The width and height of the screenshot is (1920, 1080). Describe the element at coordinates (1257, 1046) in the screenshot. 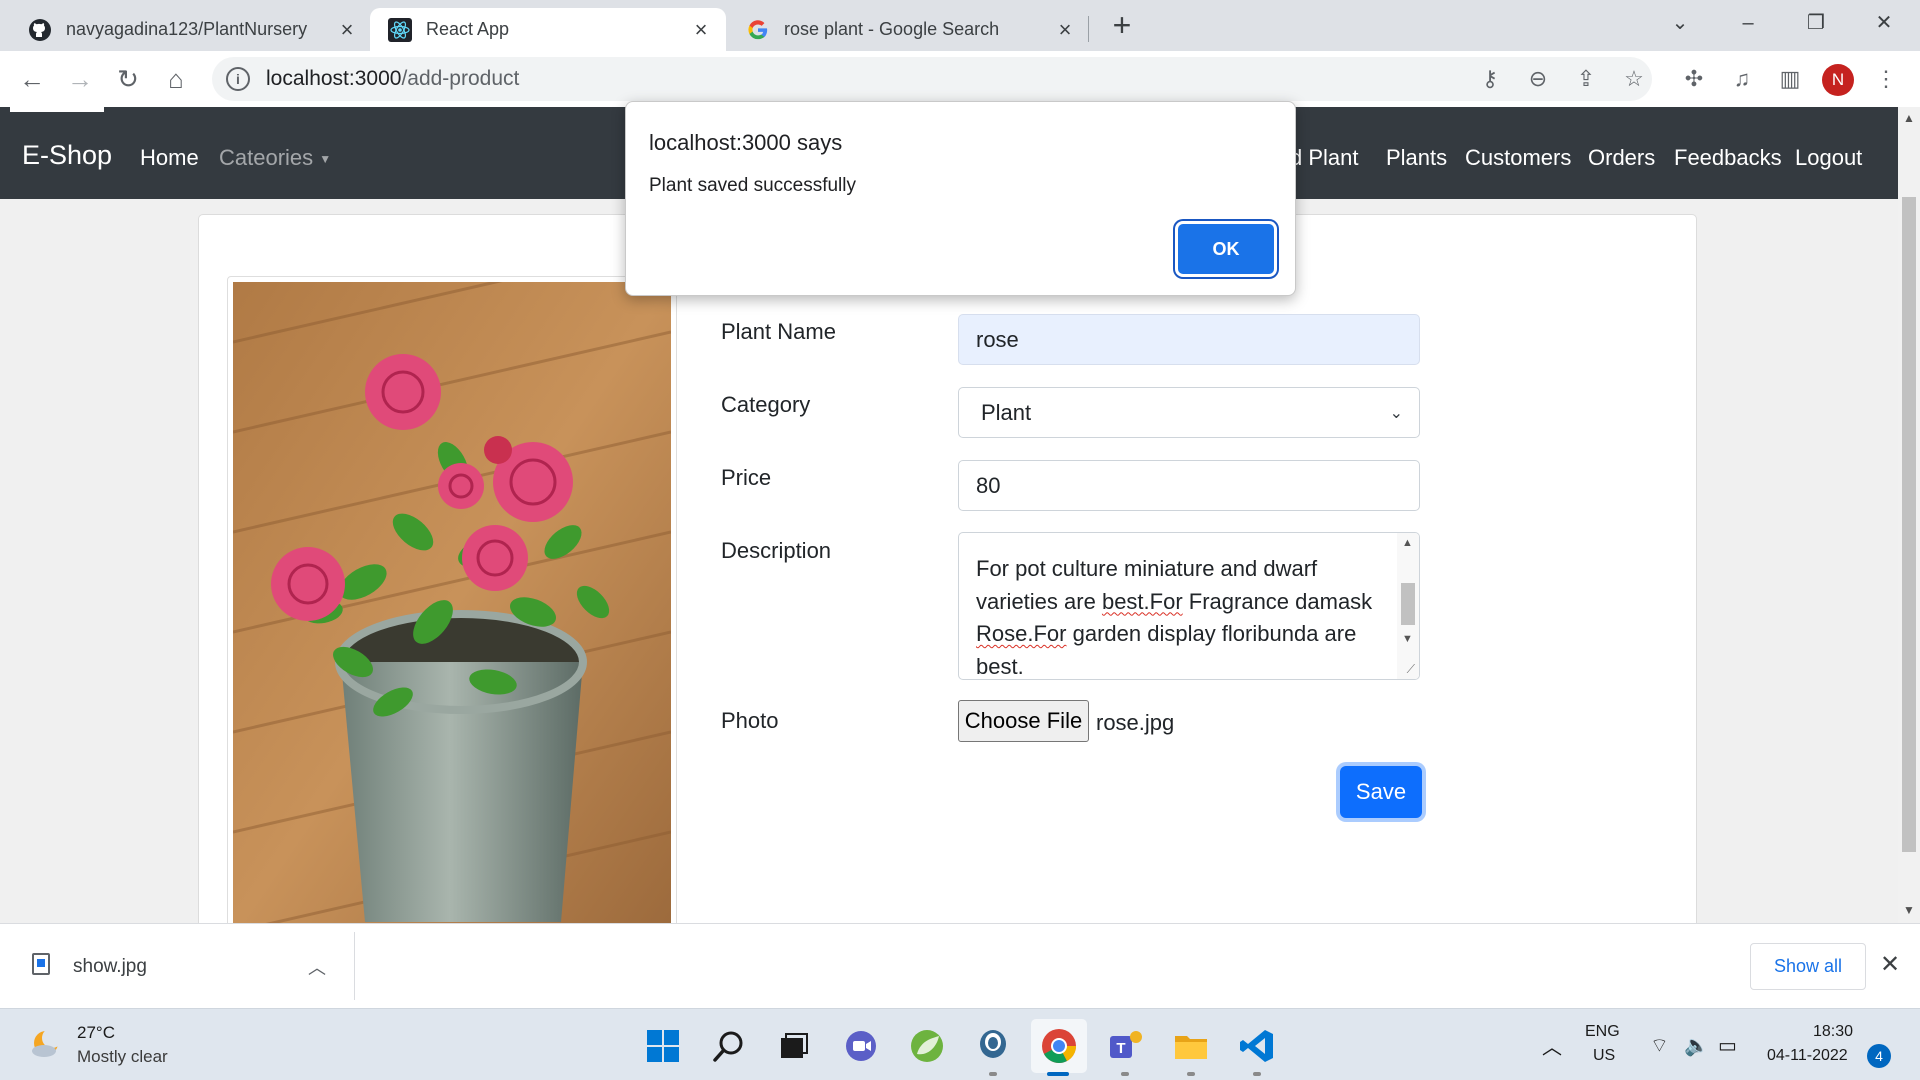

I see `vscode-icon` at that location.